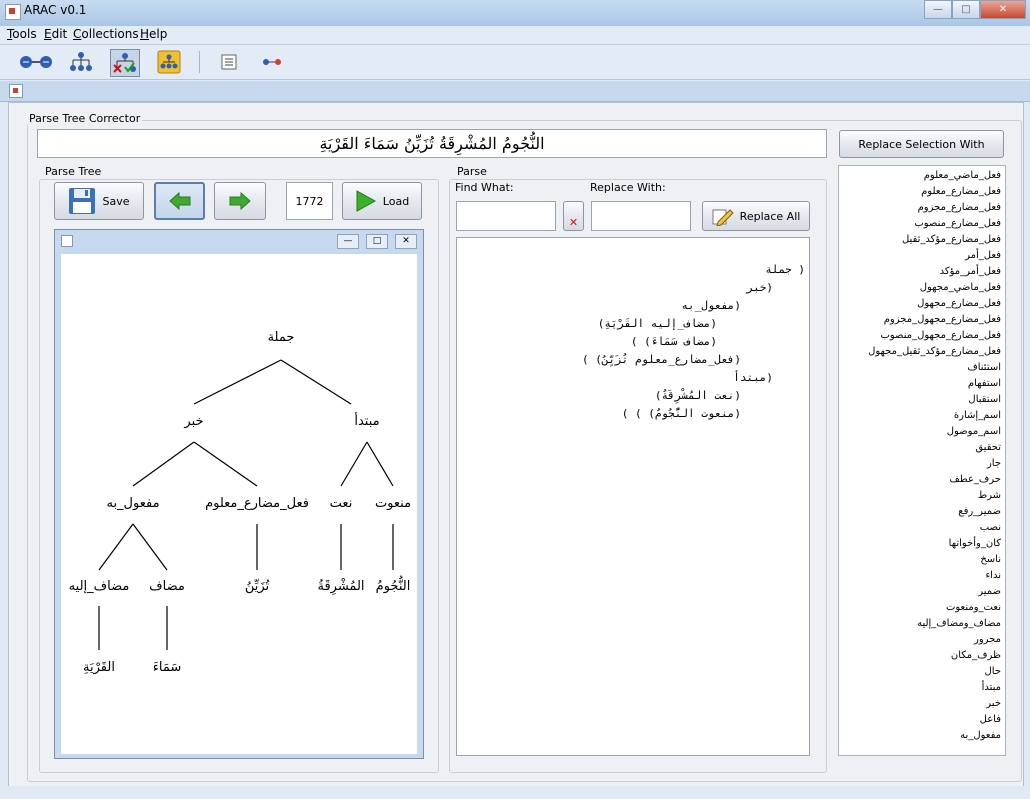  Describe the element at coordinates (922, 400) in the screenshot. I see `tag-list-item: استقبال` at that location.